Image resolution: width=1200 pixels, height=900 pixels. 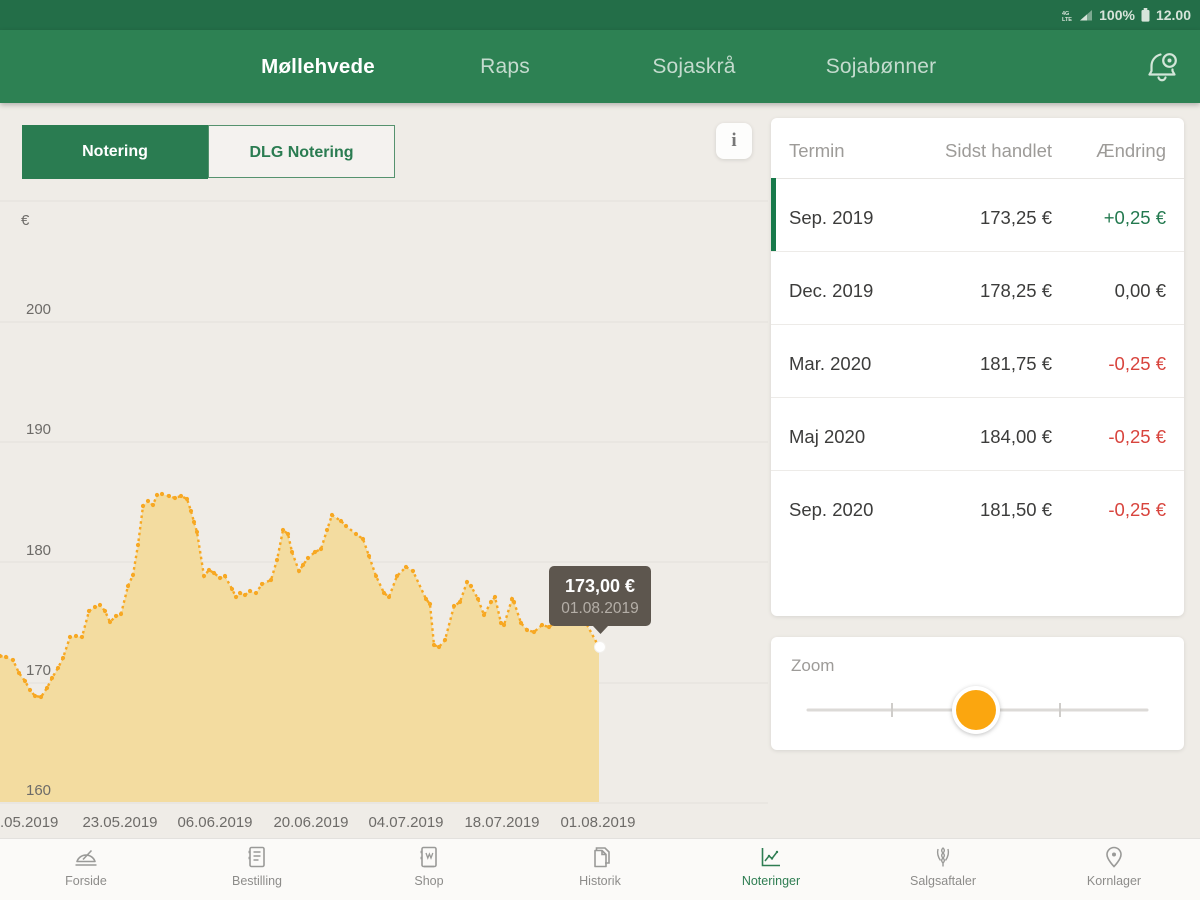 What do you see at coordinates (119, 822) in the screenshot?
I see `svg-text: 23.05.2019` at bounding box center [119, 822].